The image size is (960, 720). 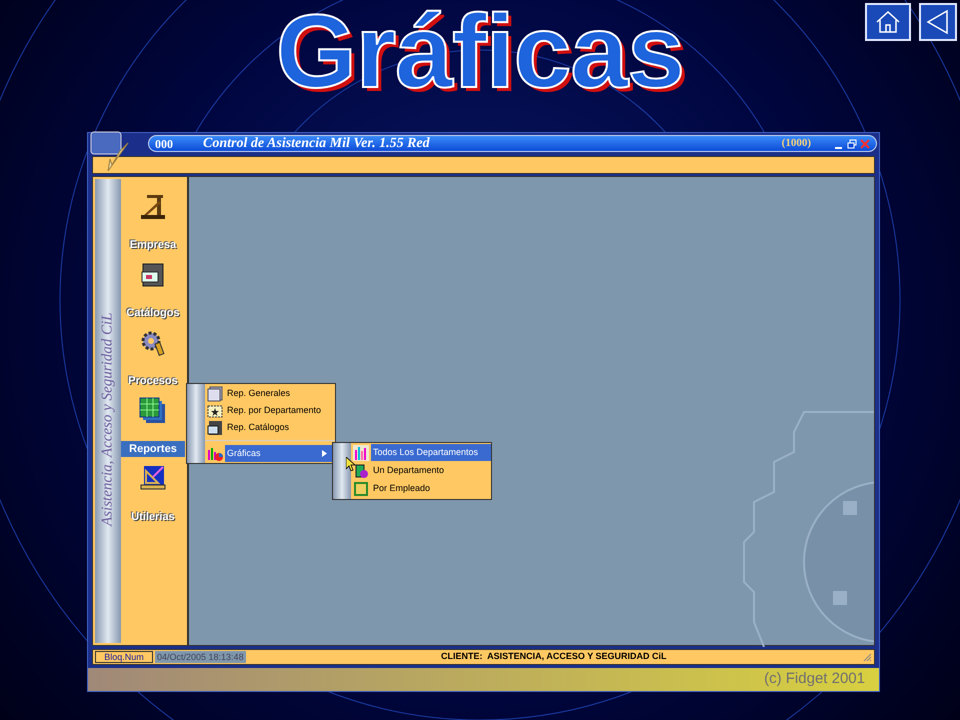 What do you see at coordinates (361, 488) in the screenshot?
I see `document-icon` at bounding box center [361, 488].